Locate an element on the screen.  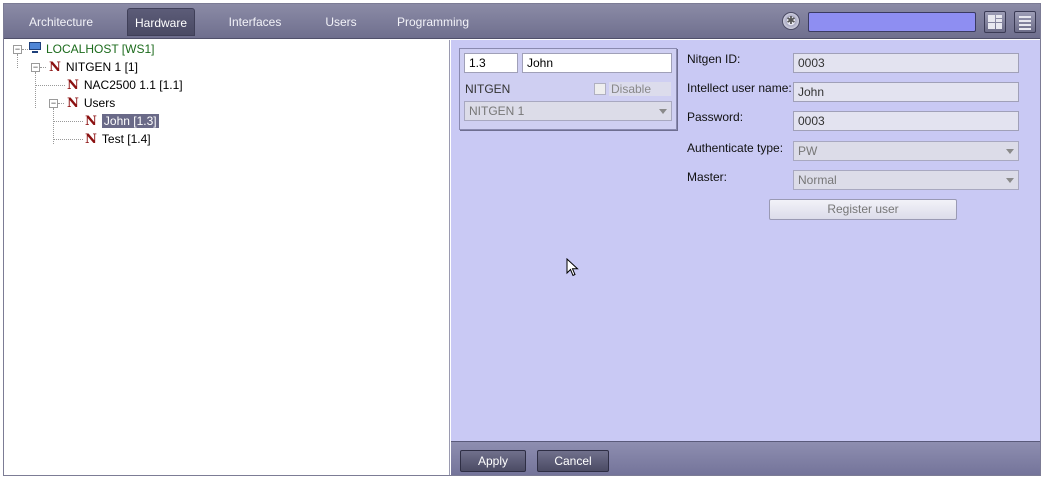
disable-label: Disable is located at coordinates (640, 89).